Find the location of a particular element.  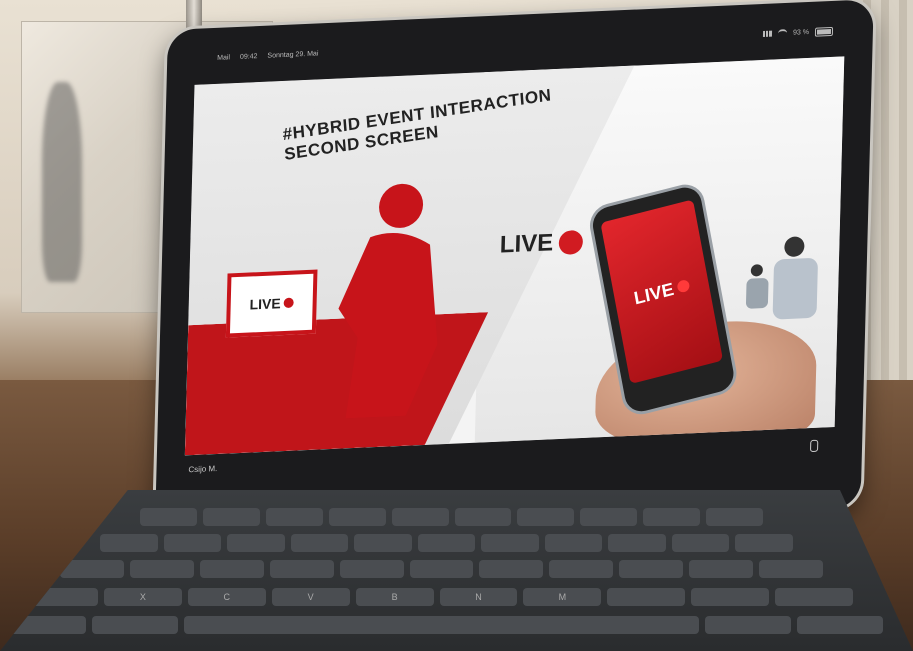

key-row-4: X C V B N M is located at coordinates (456, 597).